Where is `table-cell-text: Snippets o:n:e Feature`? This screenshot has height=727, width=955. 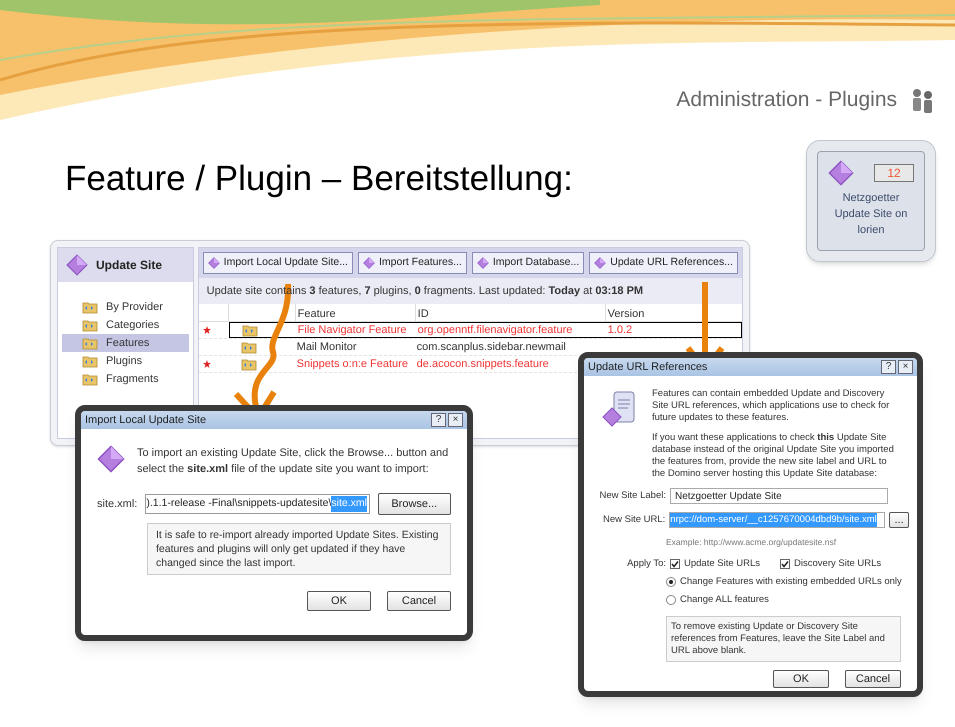 table-cell-text: Snippets o:n:e Feature is located at coordinates (352, 364).